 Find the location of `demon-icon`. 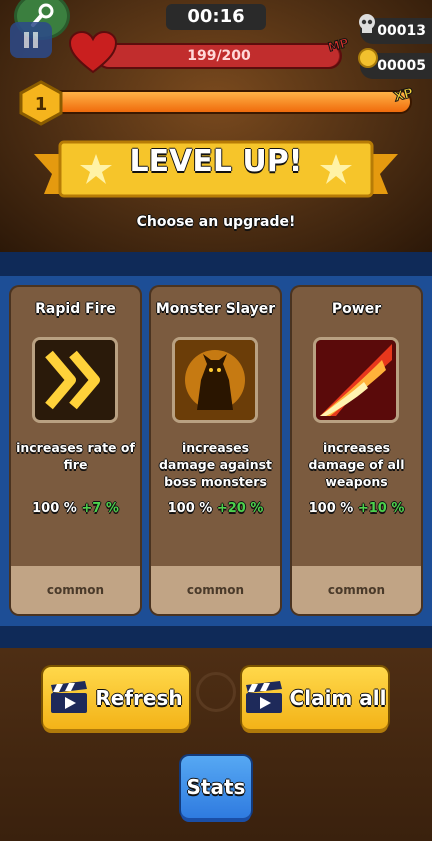

demon-icon is located at coordinates (215, 380).